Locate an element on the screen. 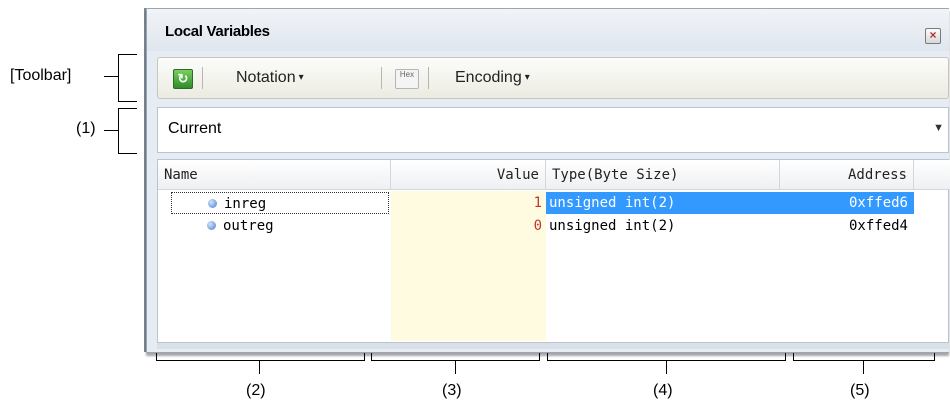 This screenshot has width=950, height=407. toolbar-annotation: [Toolbar] is located at coordinates (41, 75).